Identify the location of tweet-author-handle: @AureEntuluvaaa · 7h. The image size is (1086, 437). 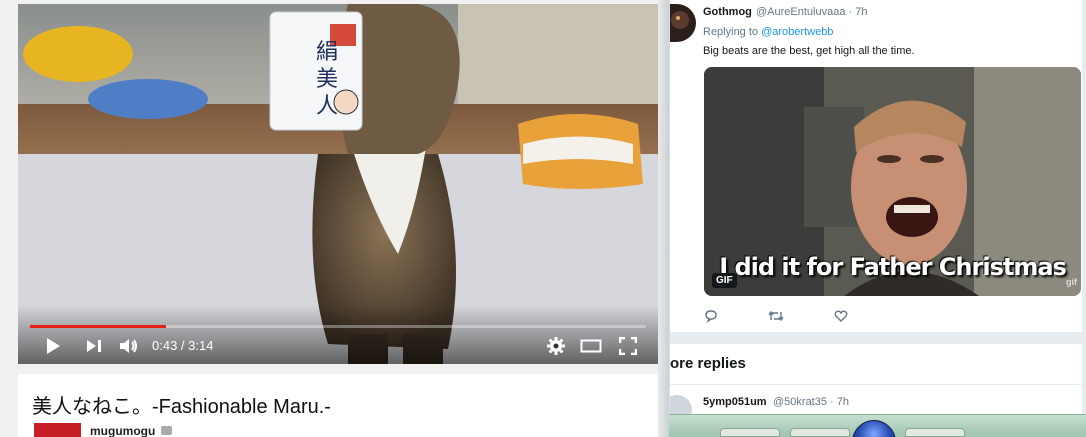
(811, 12).